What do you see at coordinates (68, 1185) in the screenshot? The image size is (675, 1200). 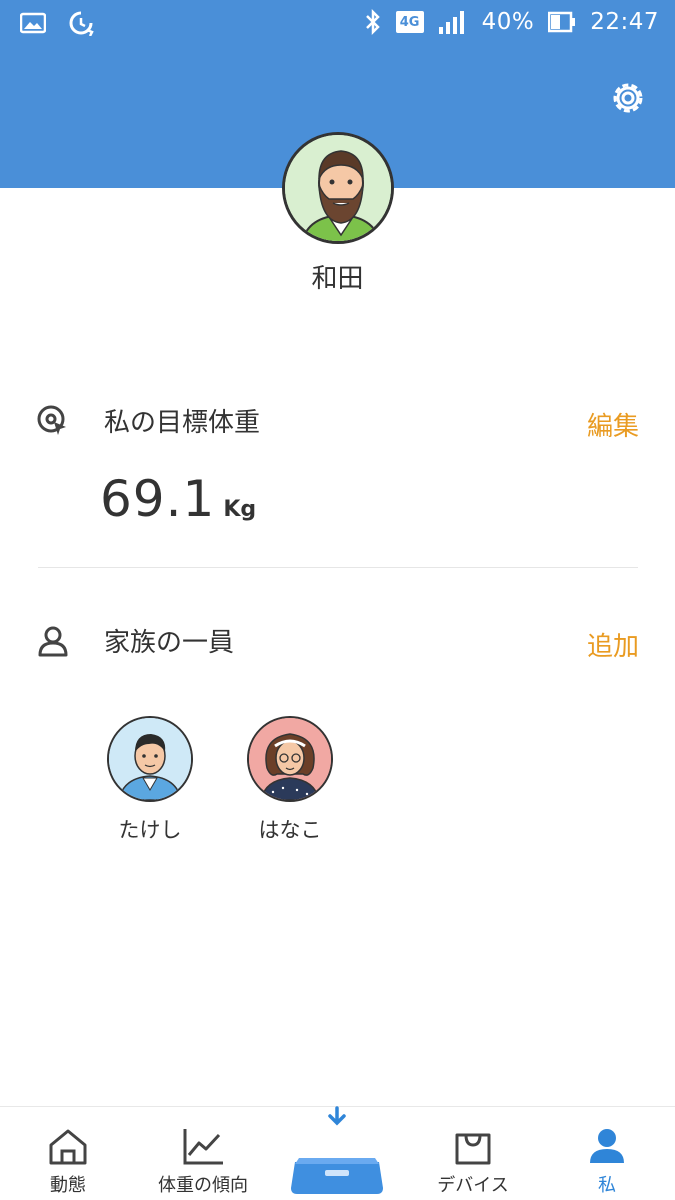 I see `nav-label: 動態` at bounding box center [68, 1185].